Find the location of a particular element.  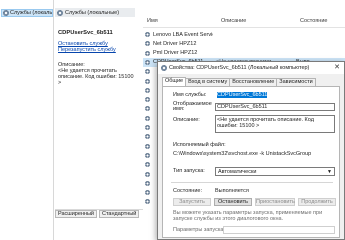

service-name: Pml Driver HPZ12 is located at coordinates (175, 53).